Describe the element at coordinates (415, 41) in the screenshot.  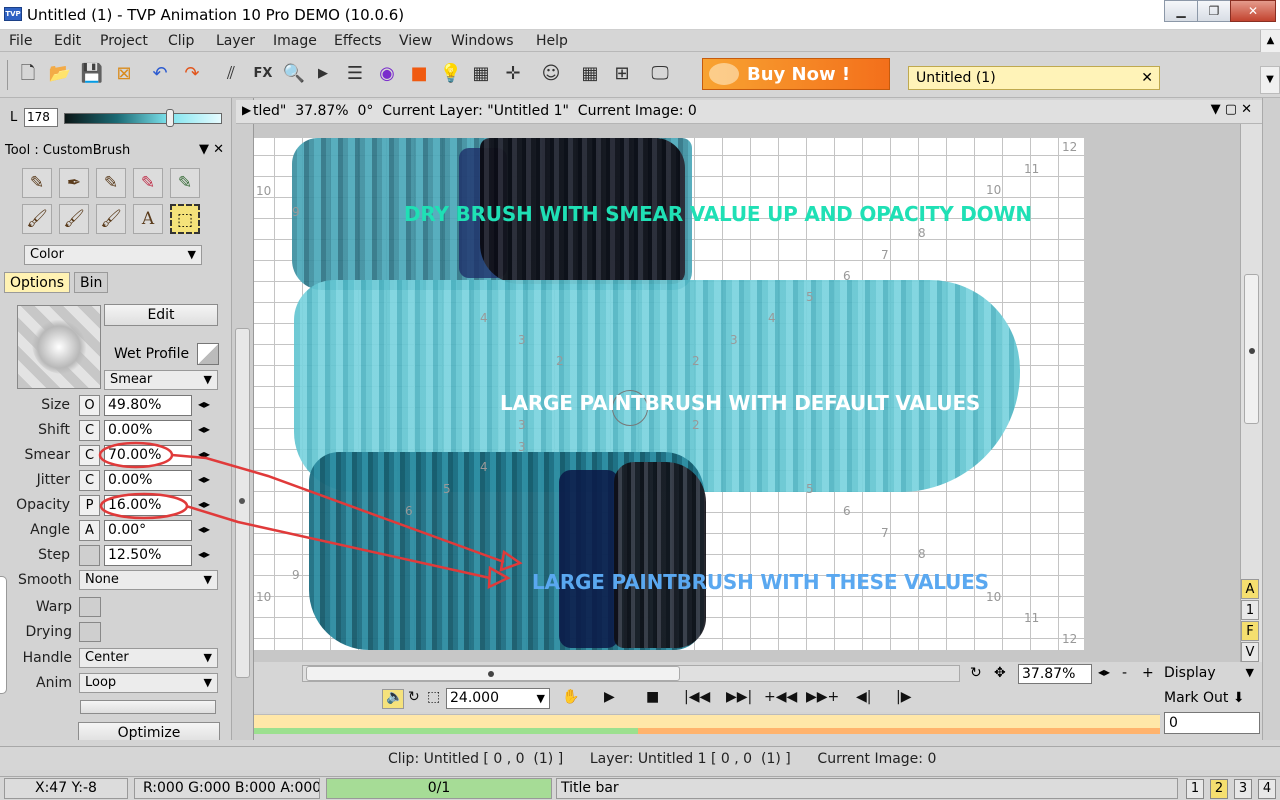
I see `menu-view: View` at that location.